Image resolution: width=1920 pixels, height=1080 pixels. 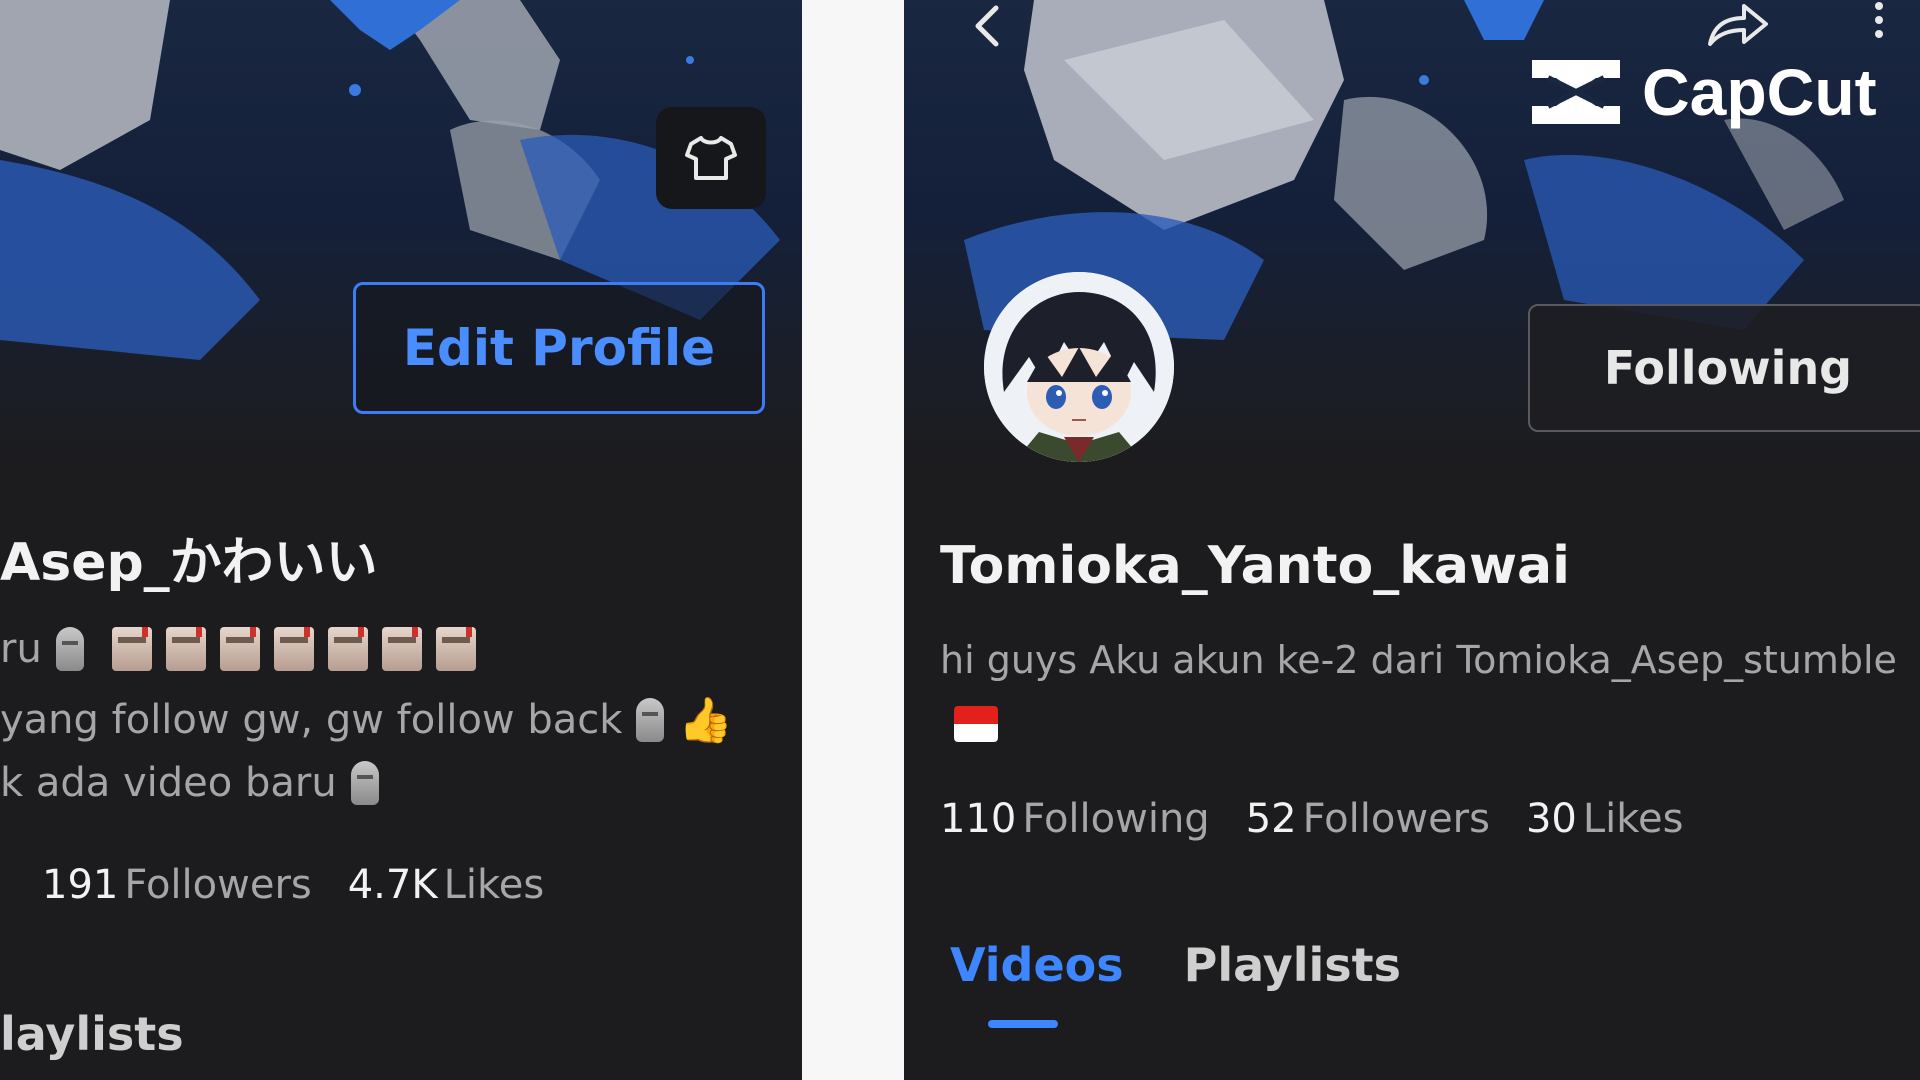 I want to click on avatar-image, so click(x=1079, y=367).